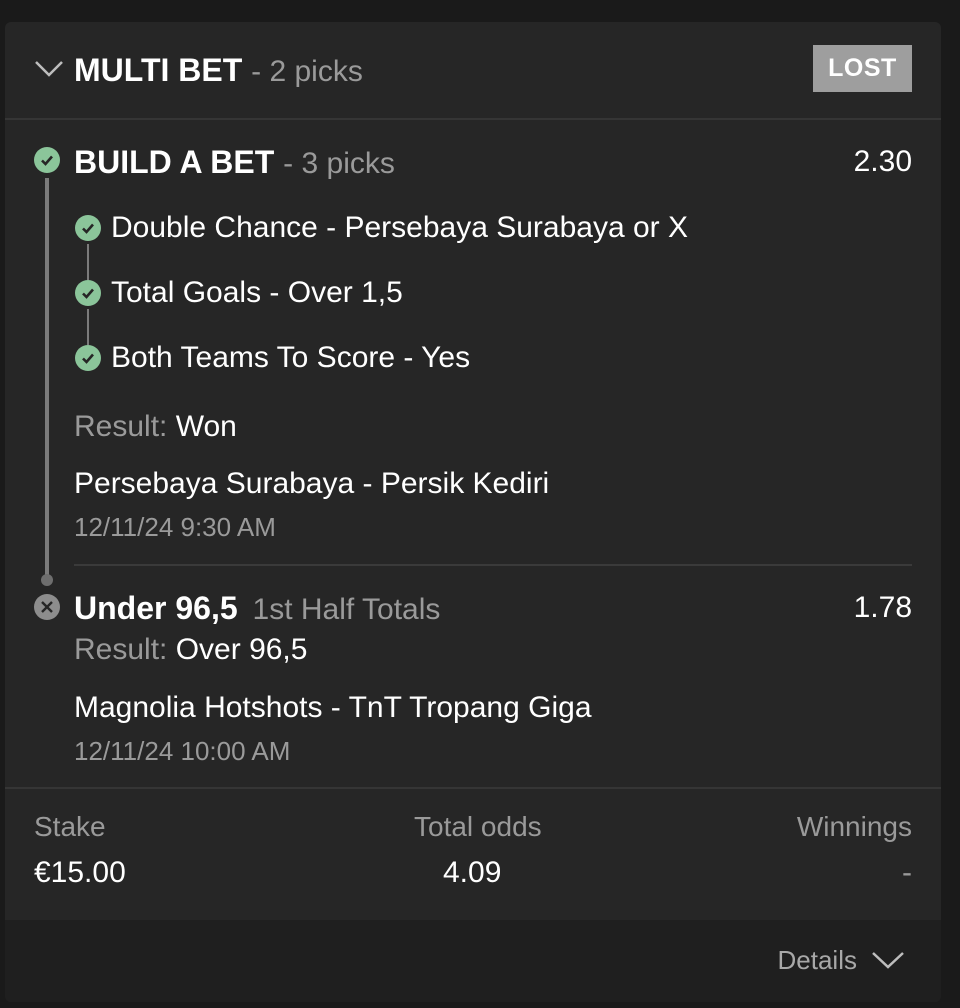 The width and height of the screenshot is (960, 1008). What do you see at coordinates (346, 609) in the screenshot?
I see `pick-market: 1st Half Totals` at bounding box center [346, 609].